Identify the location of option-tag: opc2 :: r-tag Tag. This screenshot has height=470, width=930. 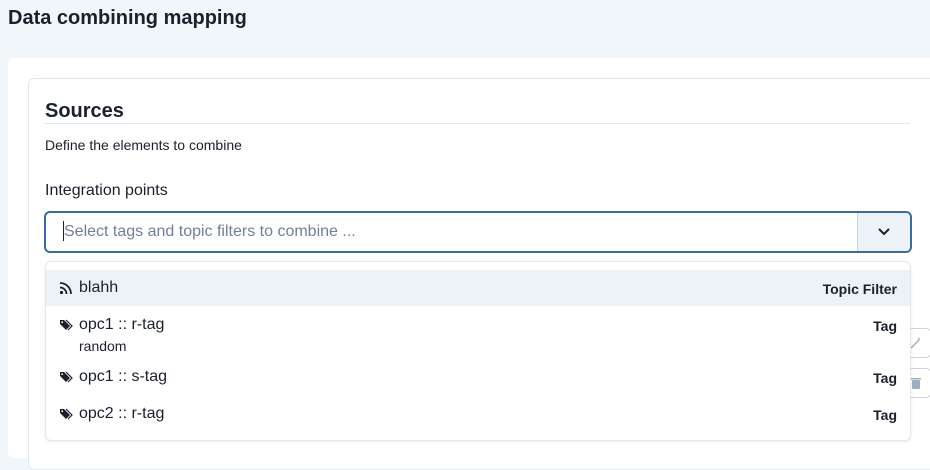
(478, 414).